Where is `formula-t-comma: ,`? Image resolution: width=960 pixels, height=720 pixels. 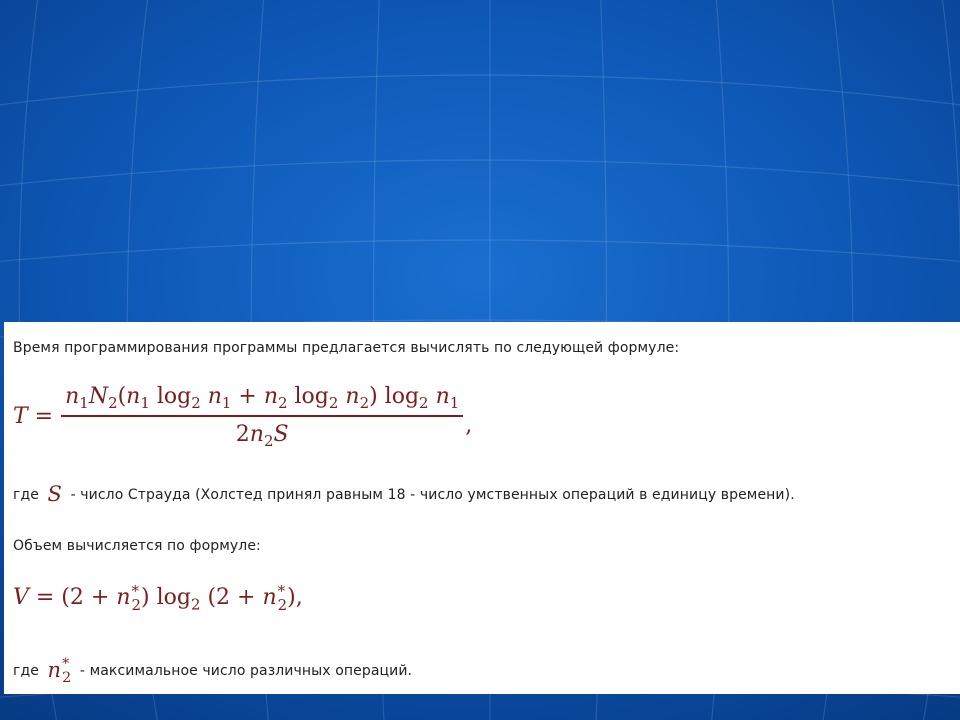 formula-t-comma: , is located at coordinates (469, 425).